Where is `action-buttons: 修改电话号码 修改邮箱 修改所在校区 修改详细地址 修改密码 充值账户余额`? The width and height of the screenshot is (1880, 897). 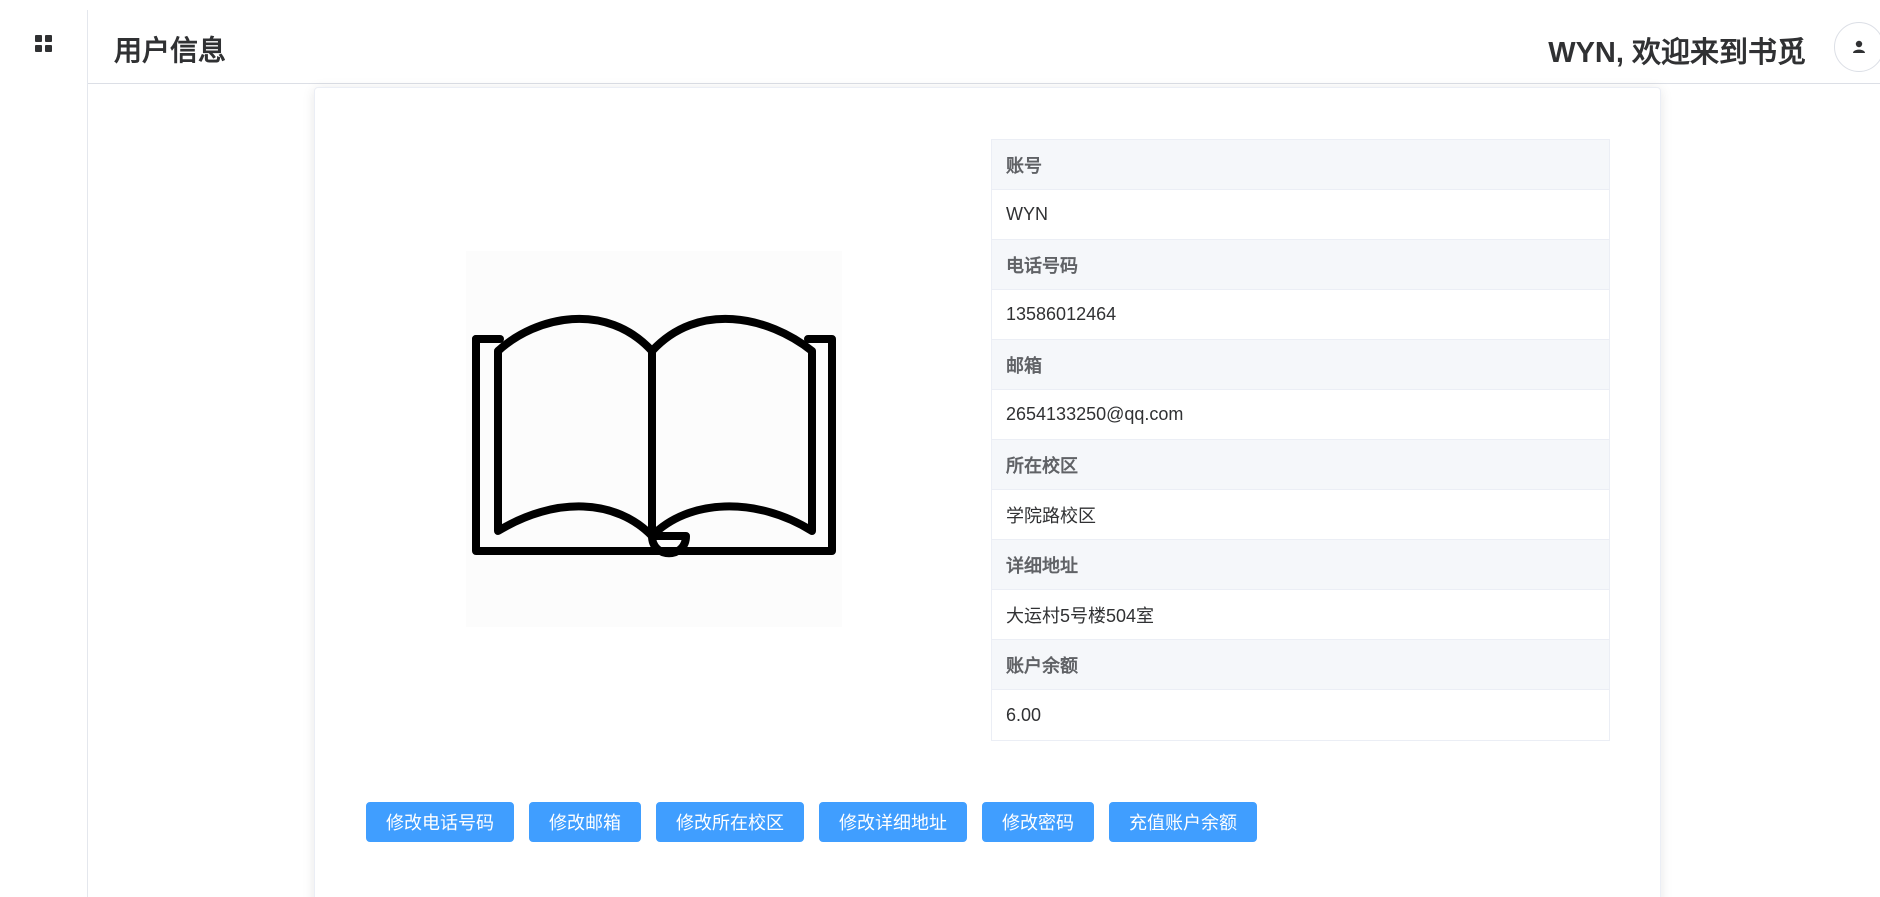 action-buttons: 修改电话号码 修改邮箱 修改所在校区 修改详细地址 修改密码 充值账户余额 is located at coordinates (819, 822).